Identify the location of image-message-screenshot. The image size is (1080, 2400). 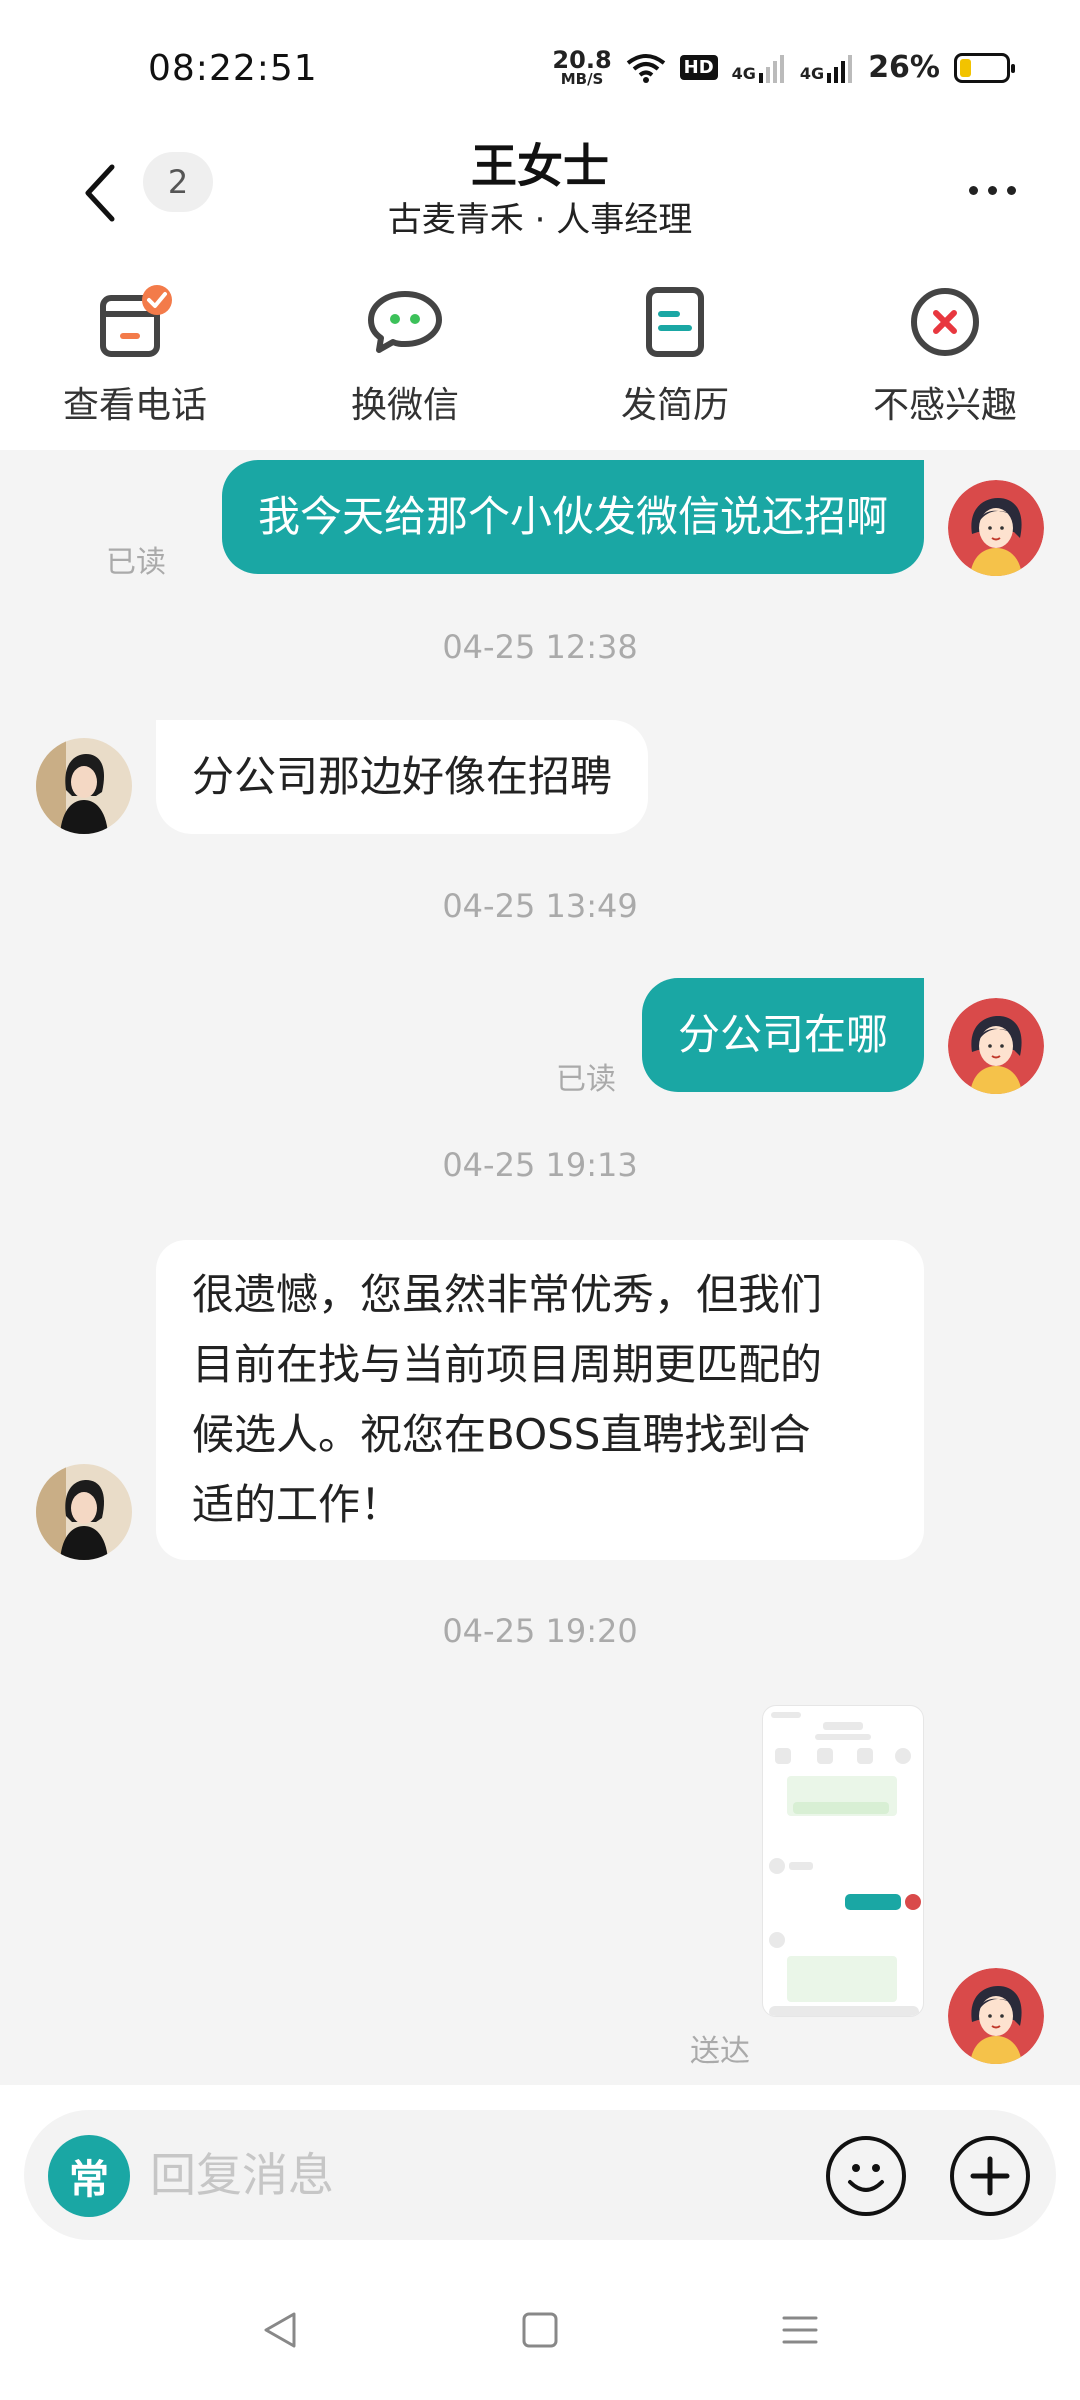
(843, 1861).